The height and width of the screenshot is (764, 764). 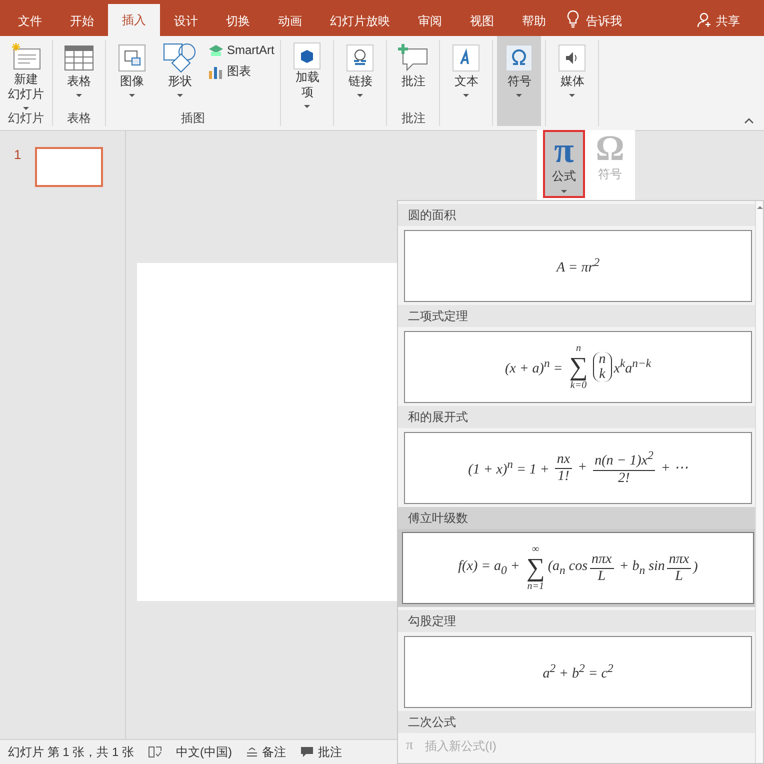 What do you see at coordinates (266, 752) in the screenshot?
I see `notes-button: 备注` at bounding box center [266, 752].